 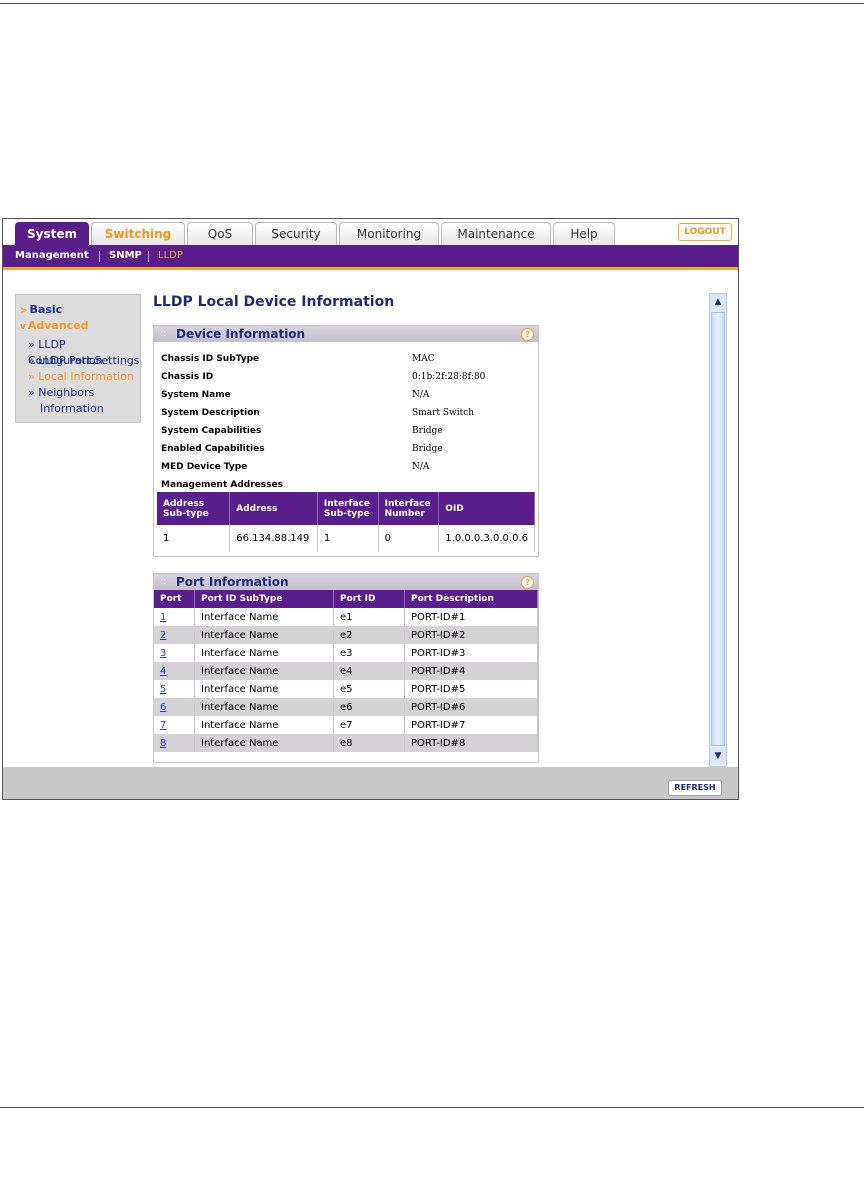 I want to click on column-header: Port Description, so click(x=471, y=599).